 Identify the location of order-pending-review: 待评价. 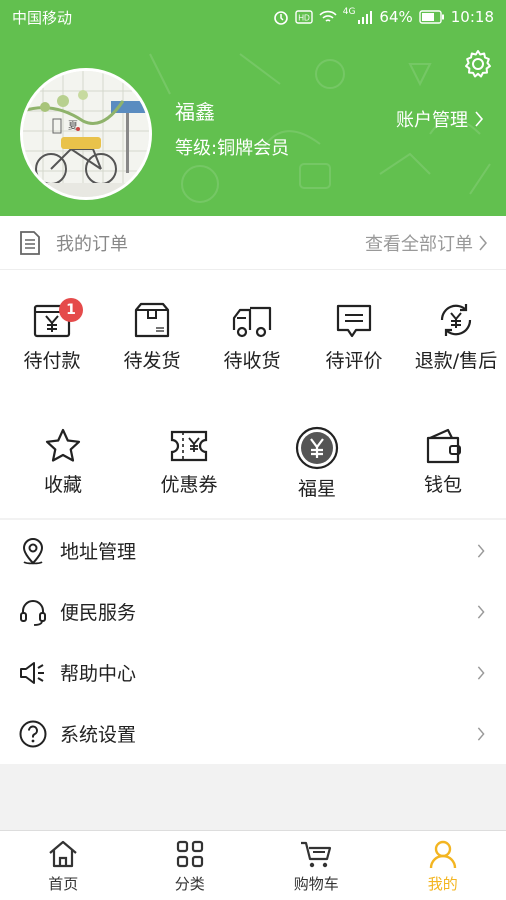
(354, 336).